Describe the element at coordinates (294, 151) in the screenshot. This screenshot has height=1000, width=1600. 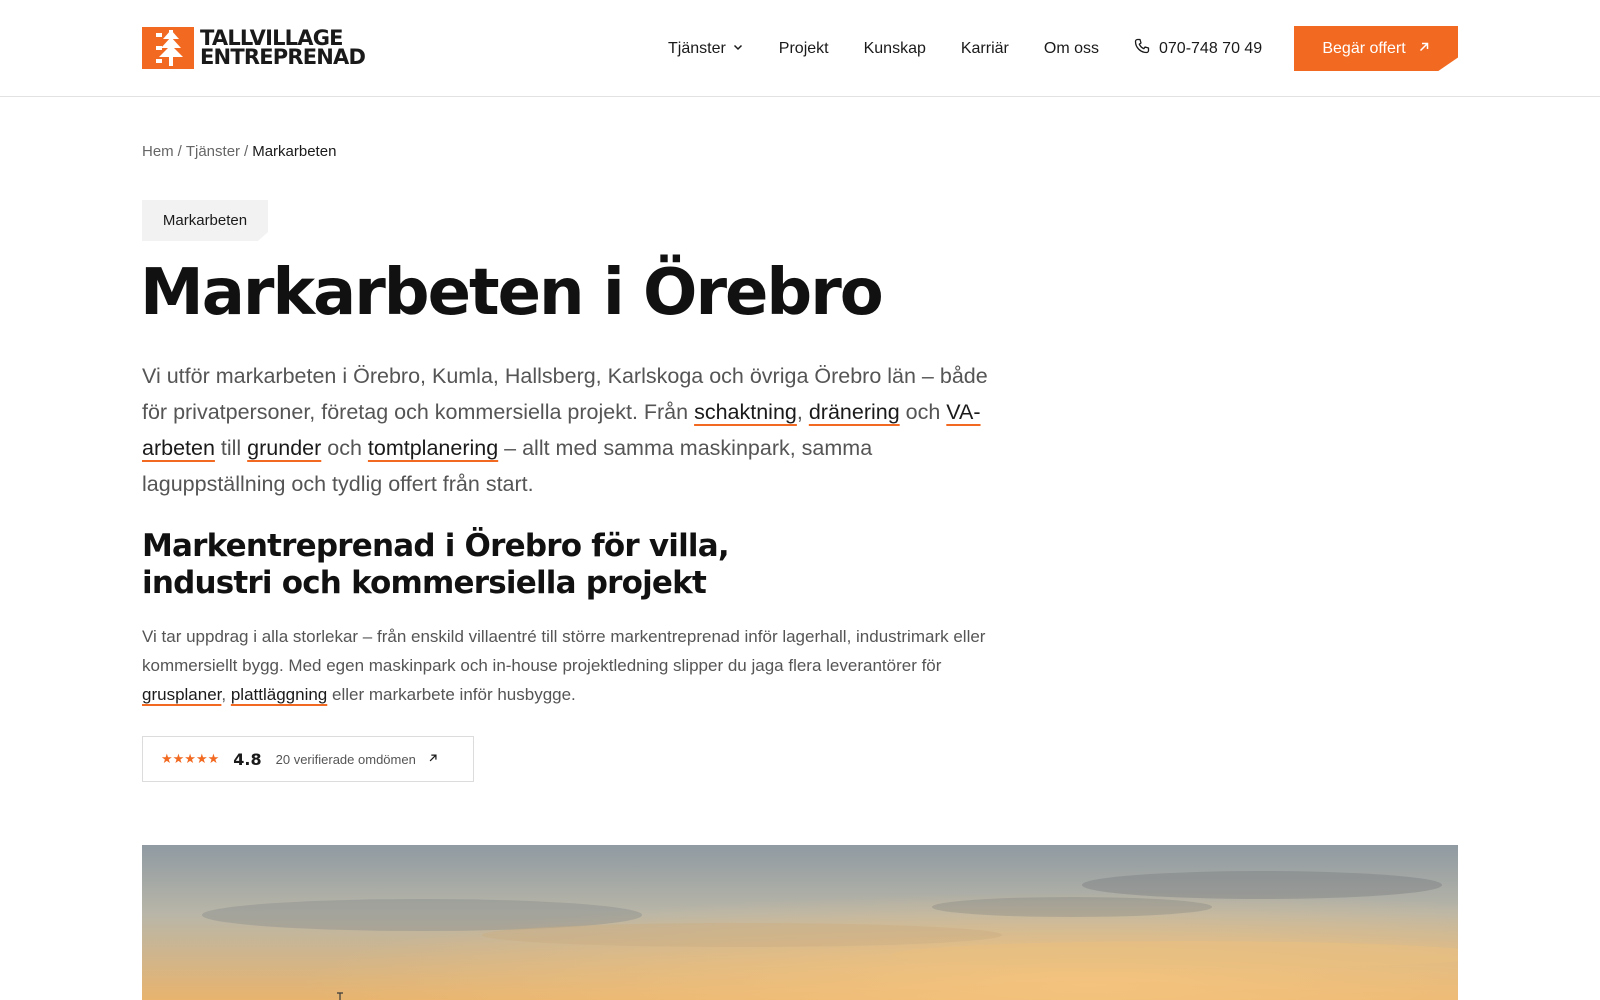
I see `breadcrumb-current: Markarbeten` at that location.